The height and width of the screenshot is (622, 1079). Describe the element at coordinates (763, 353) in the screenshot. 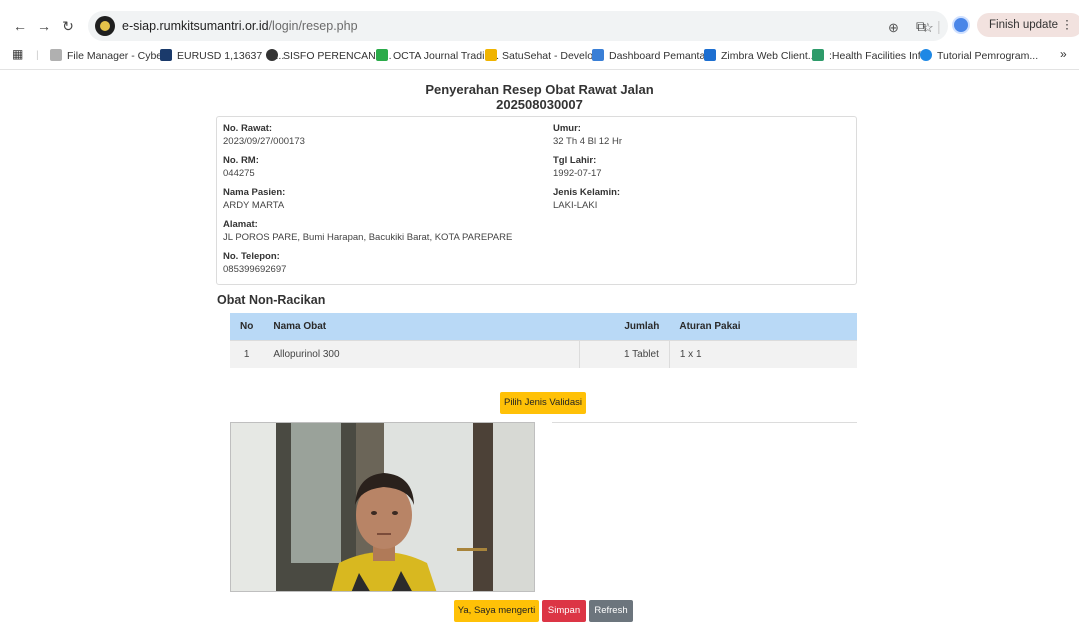

I see `cell-aturan-pakai: 1 x 1` at that location.